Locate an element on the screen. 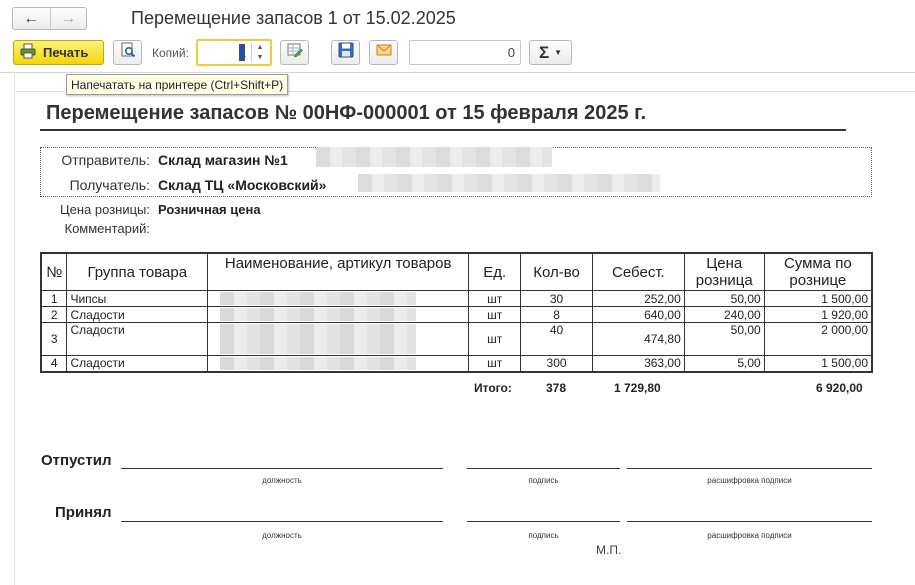 Image resolution: width=915 pixels, height=585 pixels. column-header: Цена розница is located at coordinates (724, 271).